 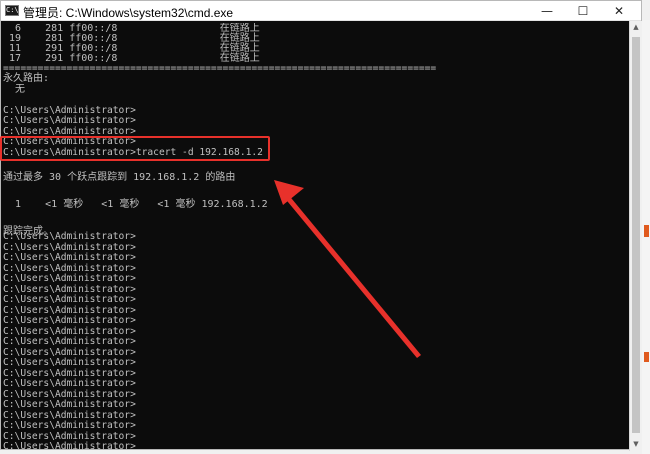 I want to click on cmd-app-icon: C:\, so click(x=12, y=10).